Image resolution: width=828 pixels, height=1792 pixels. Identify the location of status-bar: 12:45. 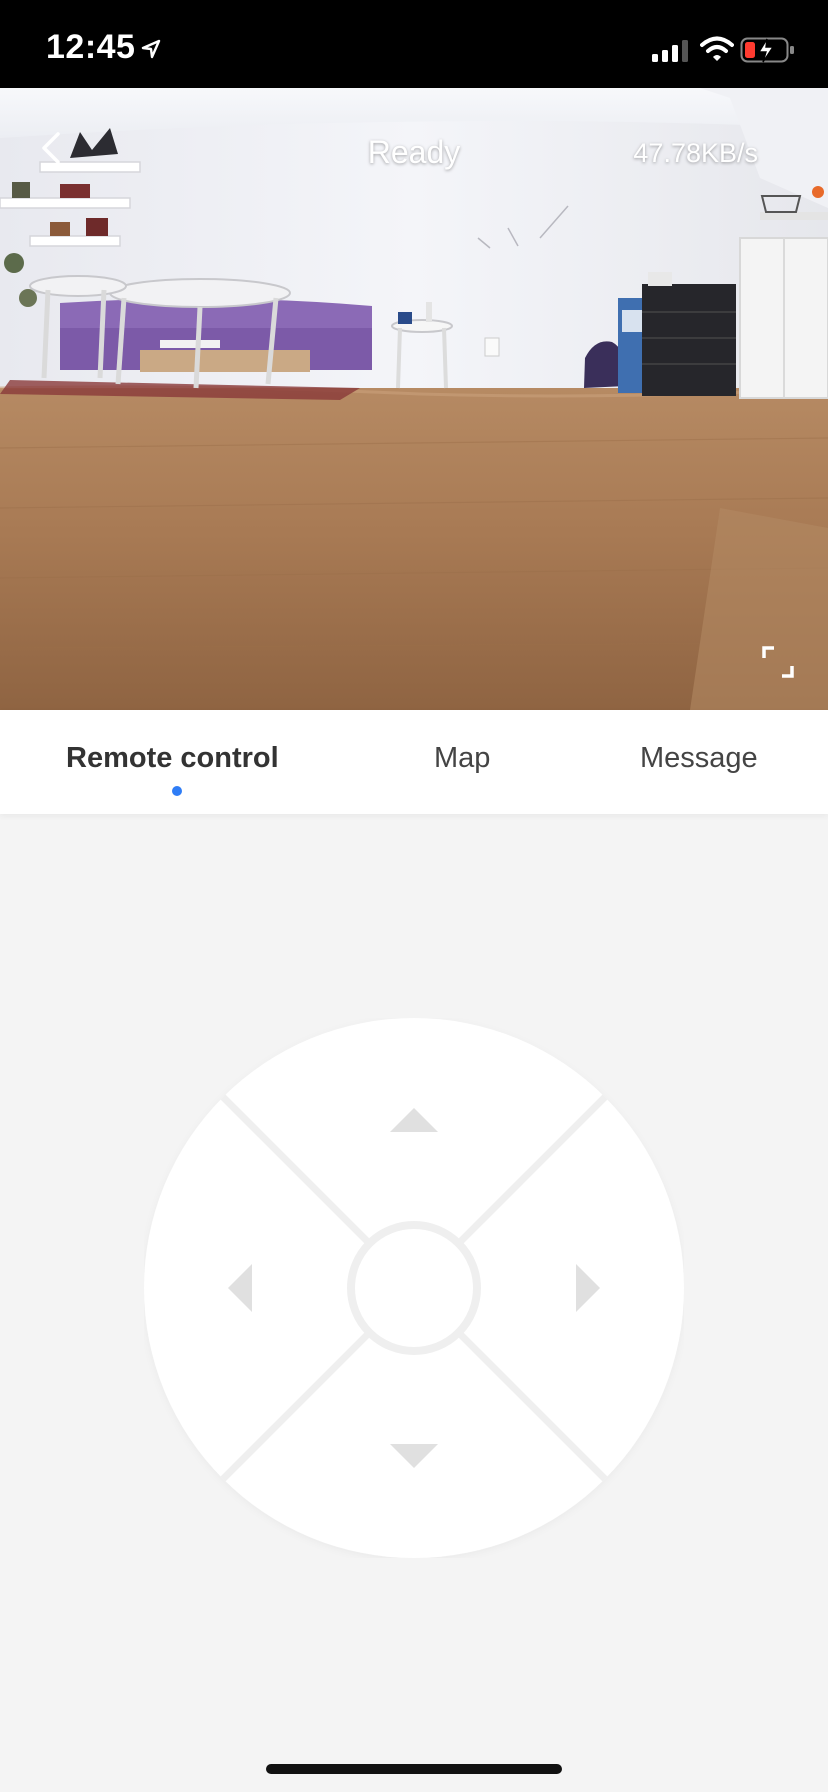
(414, 44).